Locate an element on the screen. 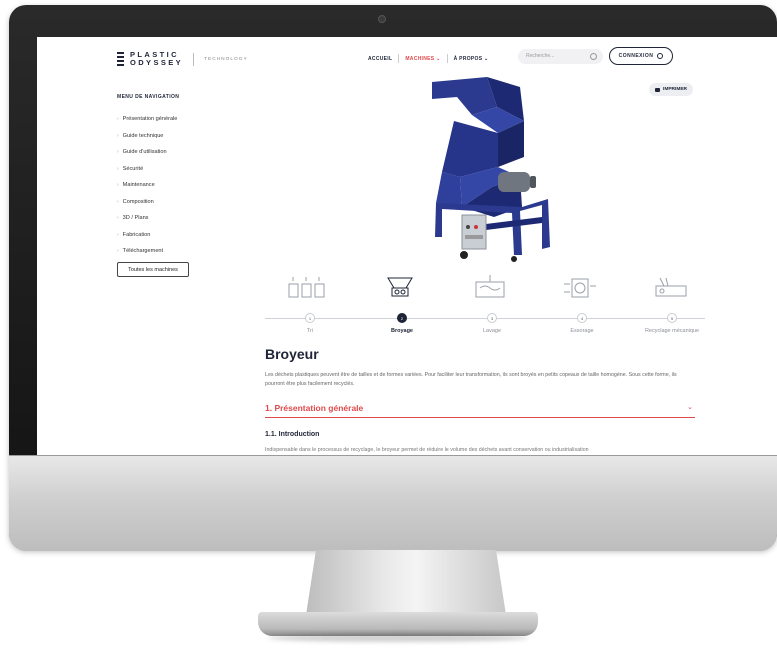  sidebar-item-label: Guide technique is located at coordinates (143, 135).